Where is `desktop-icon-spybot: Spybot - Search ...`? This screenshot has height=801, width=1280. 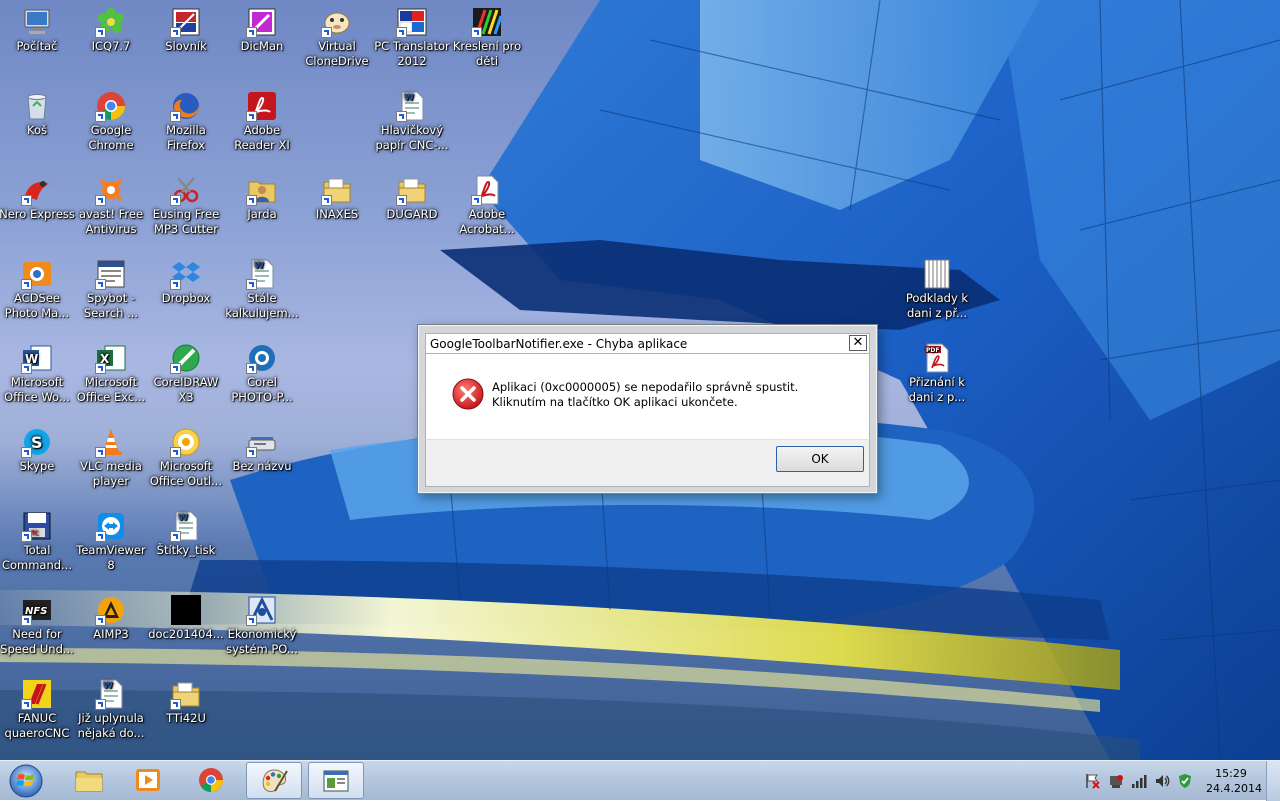
desktop-icon-spybot: Spybot - Search ... is located at coordinates (111, 289).